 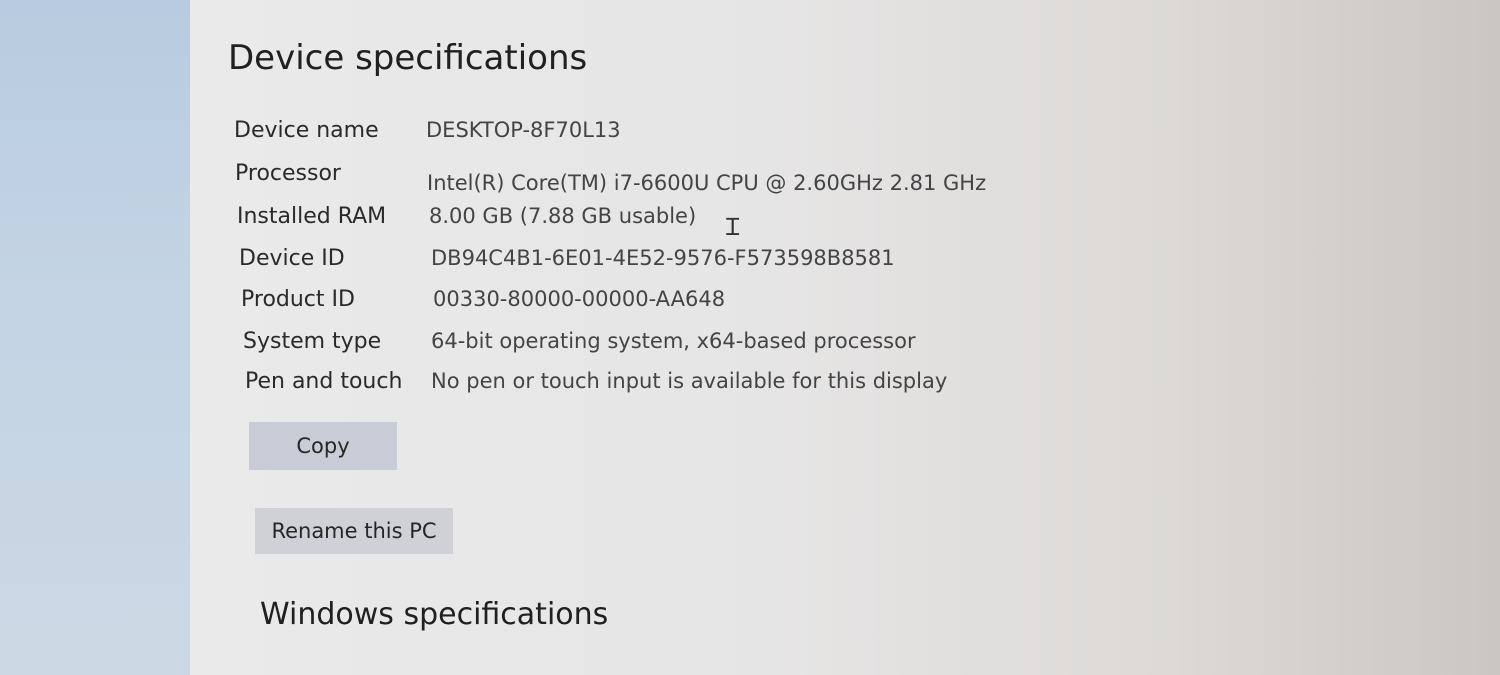 I want to click on spec-row-installed-ram: Installed RAM 8.00 GB (7.88 GB usable), so click(x=637, y=221).